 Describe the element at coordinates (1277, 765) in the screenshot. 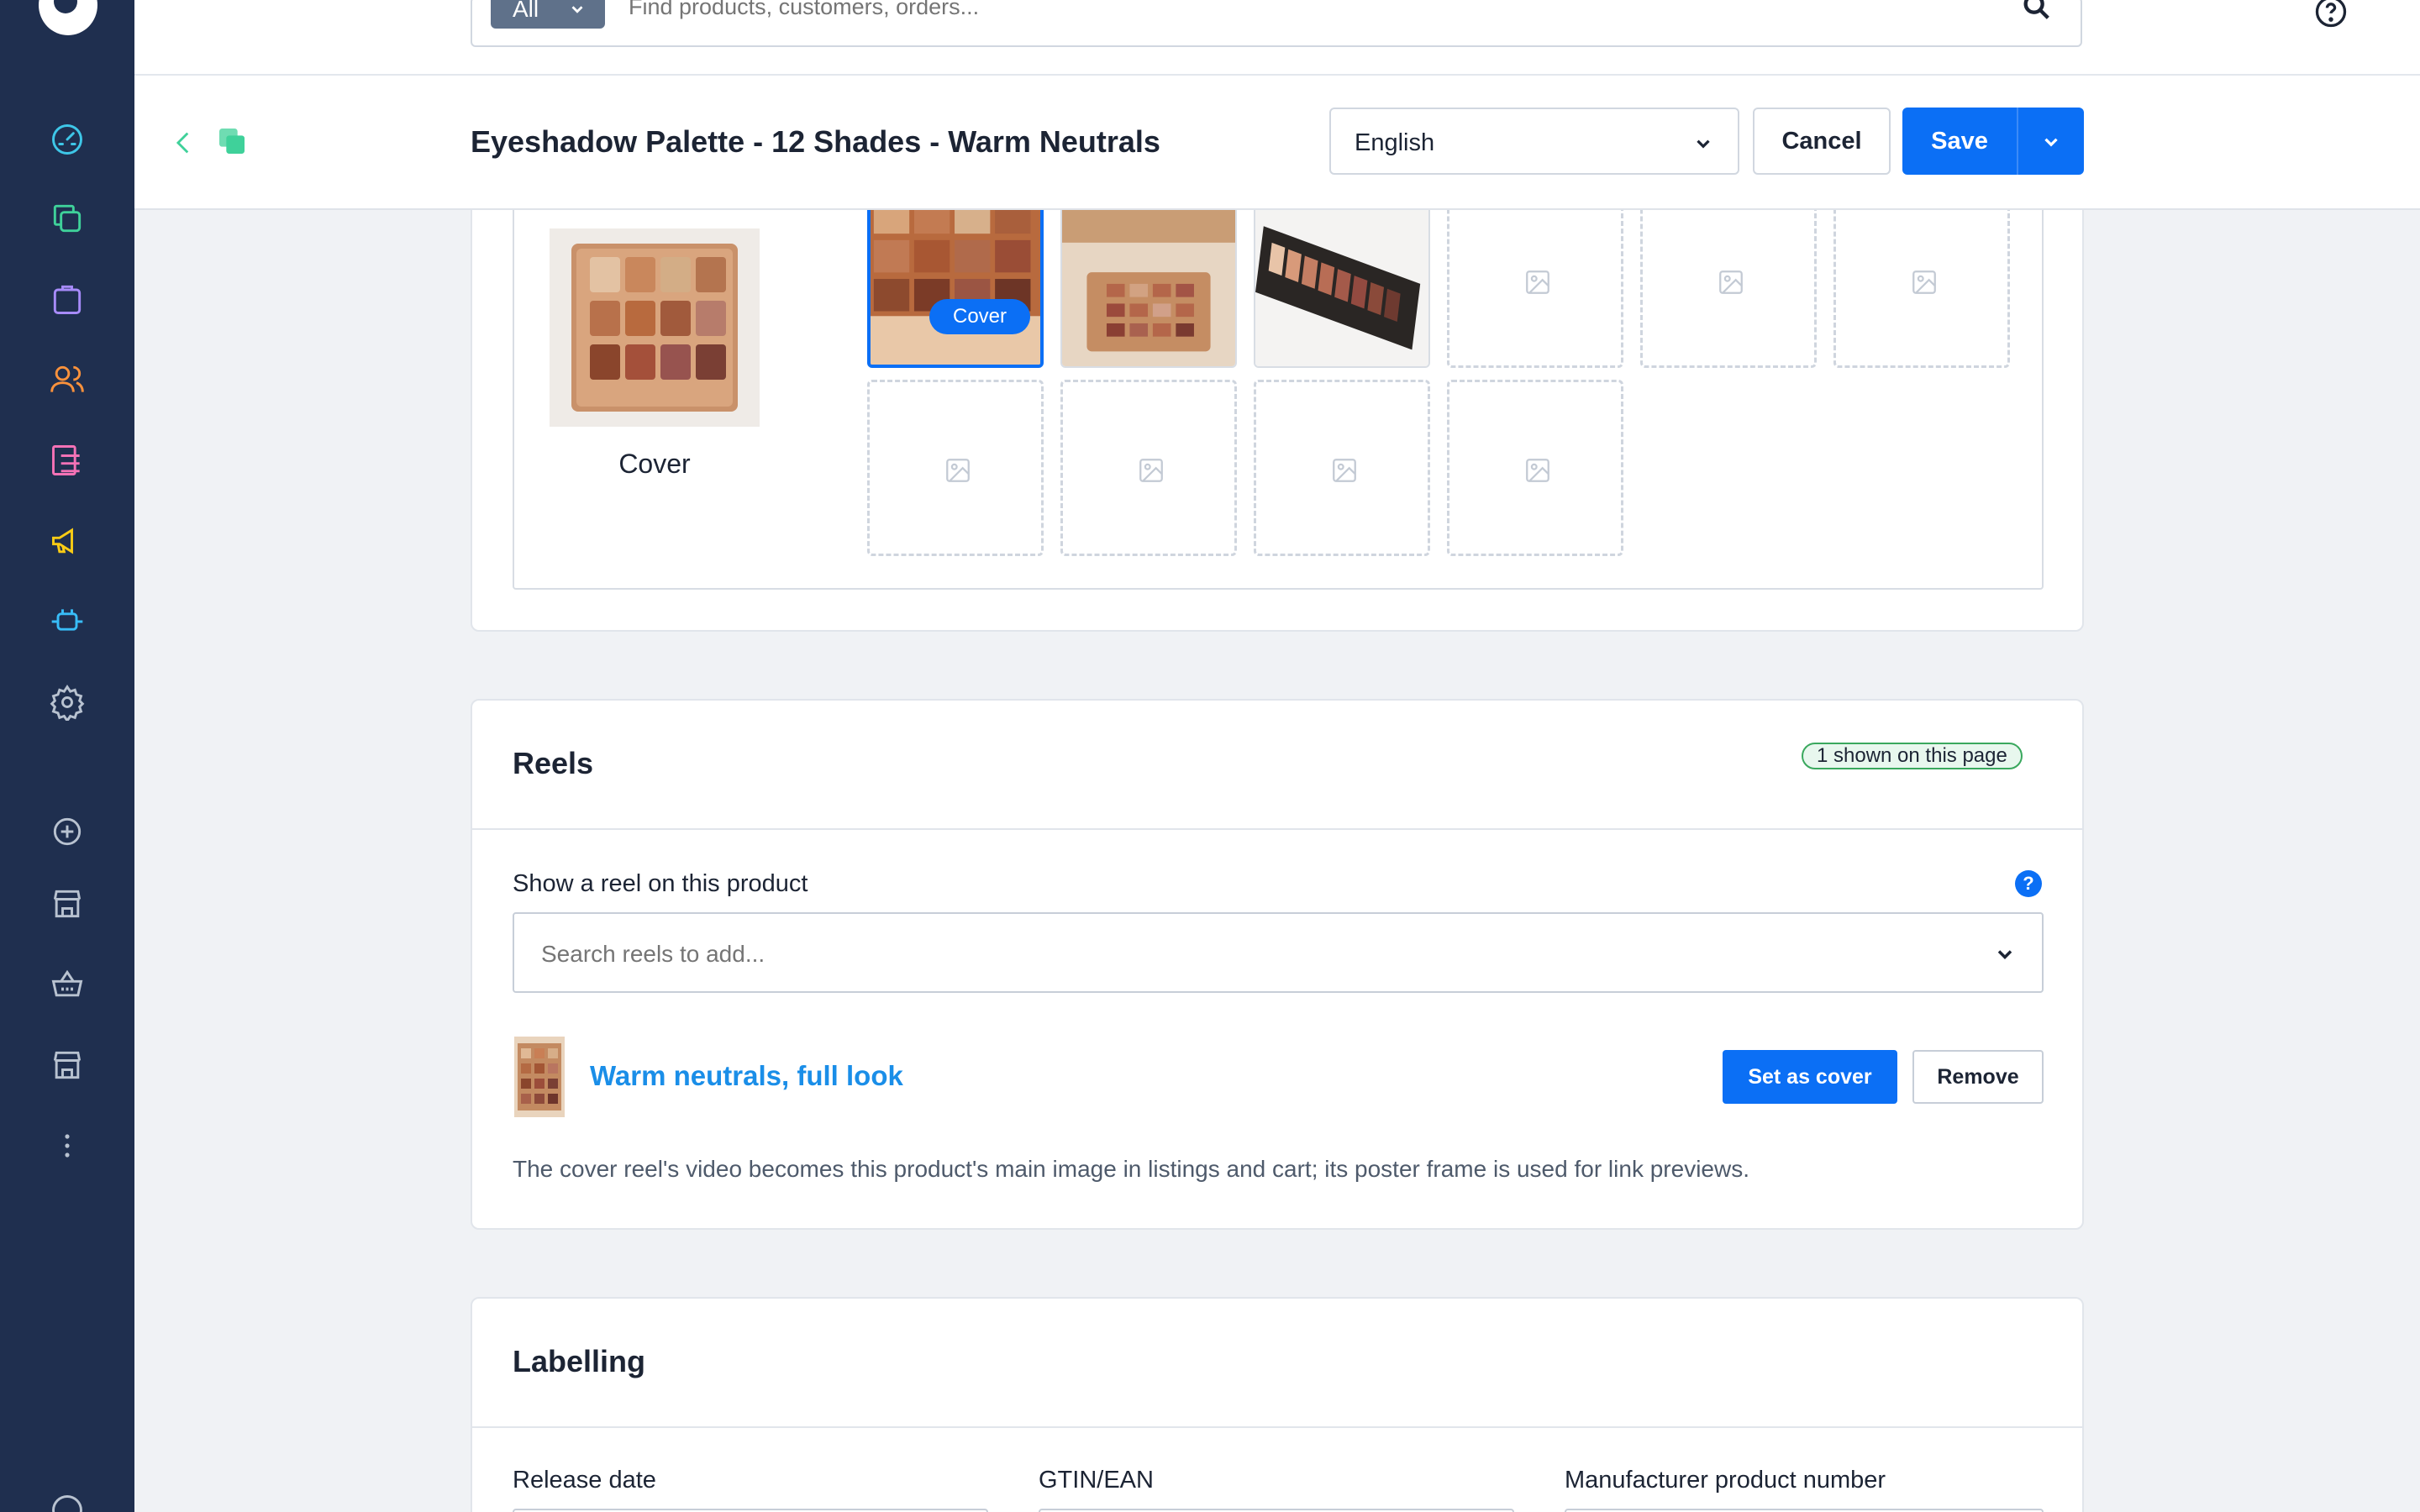

I see `reels-card-header: Reels 1 shown on this page` at that location.